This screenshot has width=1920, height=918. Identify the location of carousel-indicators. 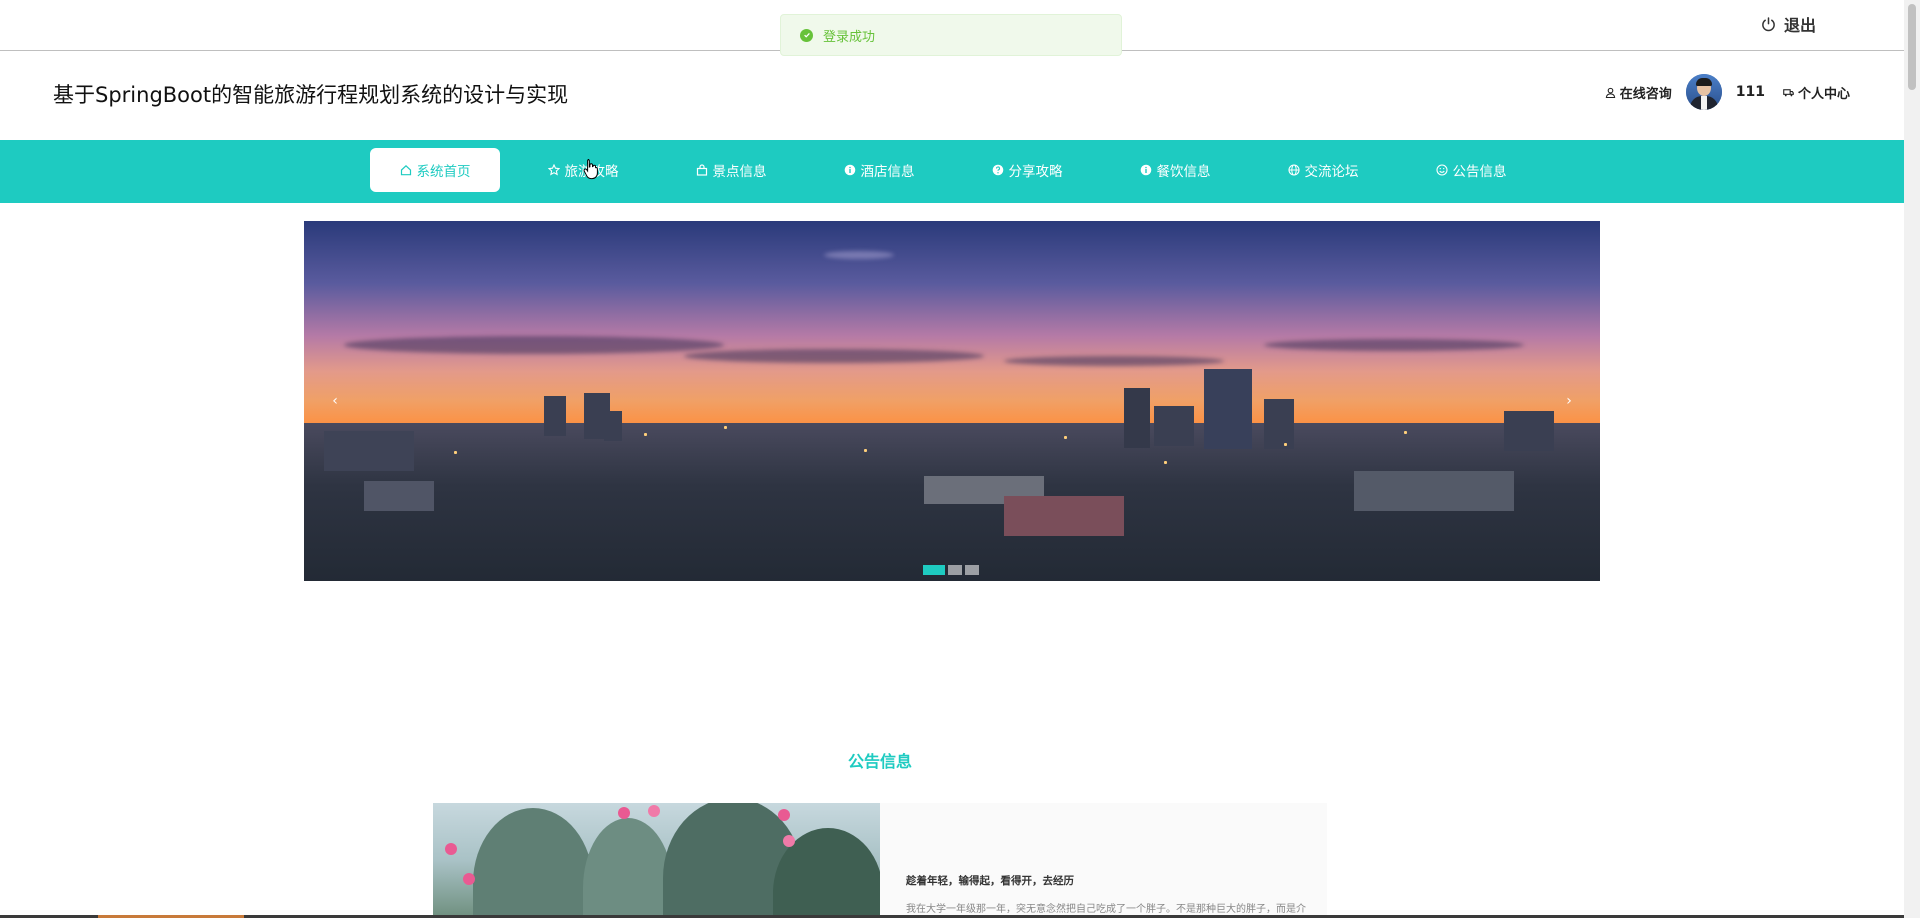
(951, 570).